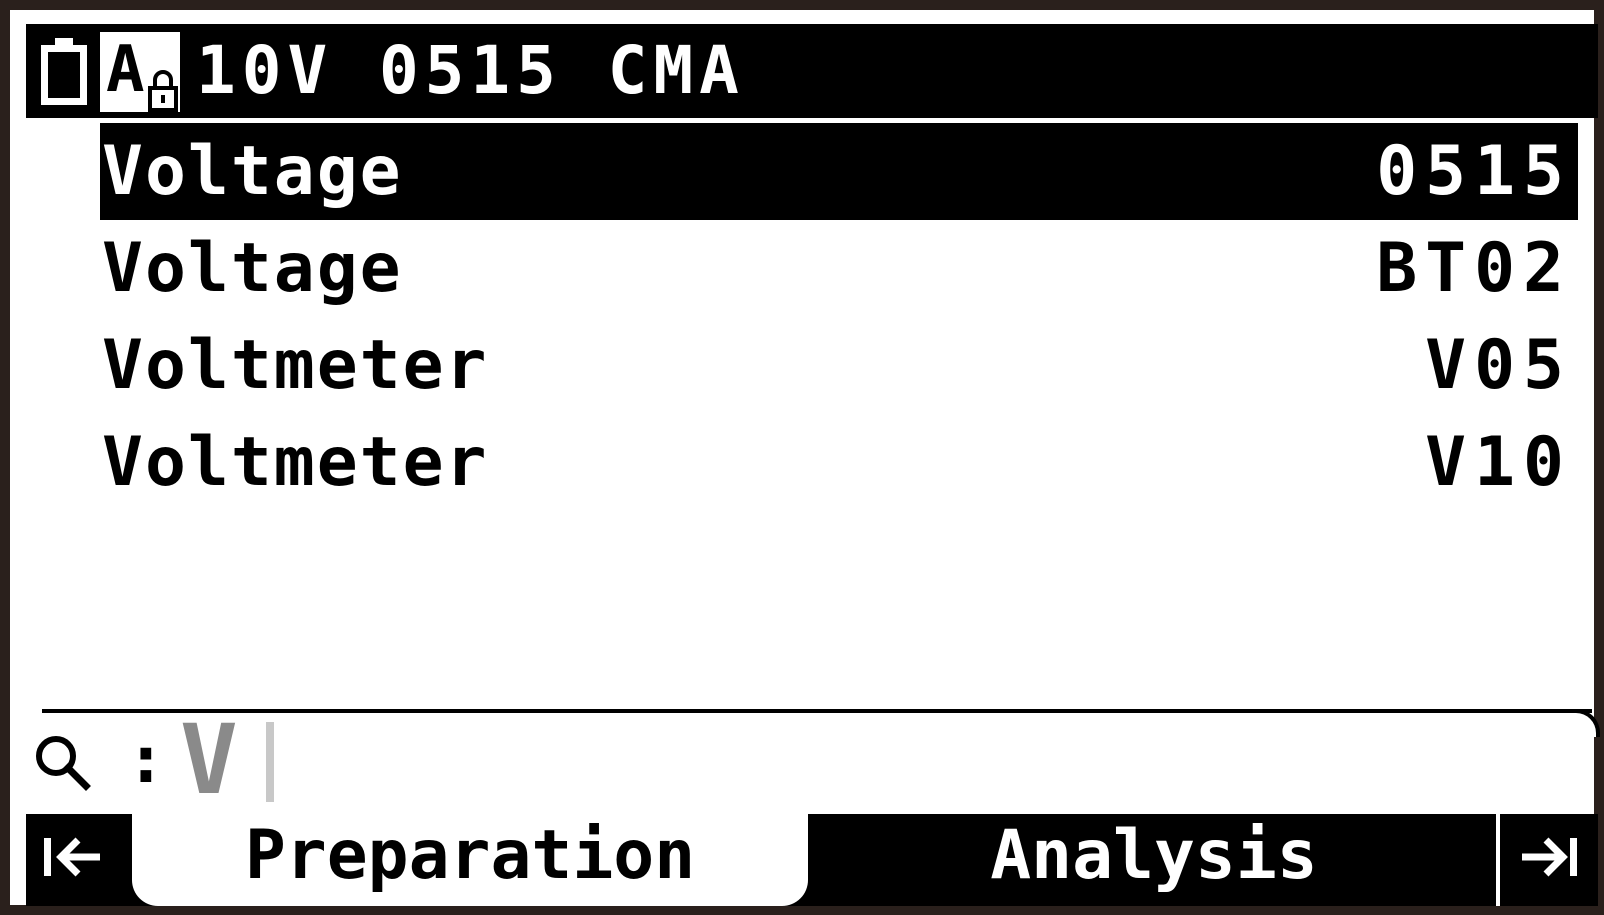  I want to click on tab-preparation: Preparation, so click(470, 860).